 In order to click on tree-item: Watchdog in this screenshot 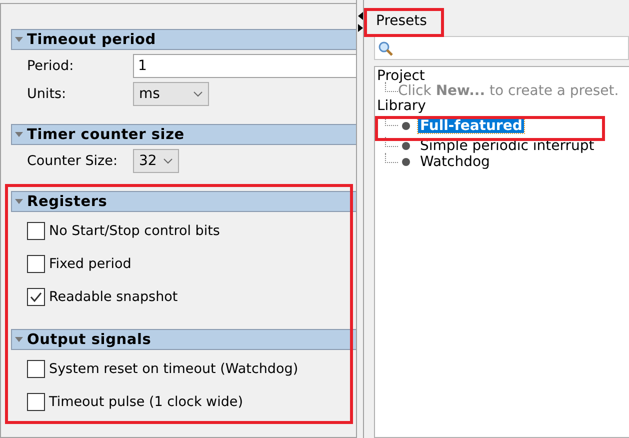, I will do `click(455, 162)`.